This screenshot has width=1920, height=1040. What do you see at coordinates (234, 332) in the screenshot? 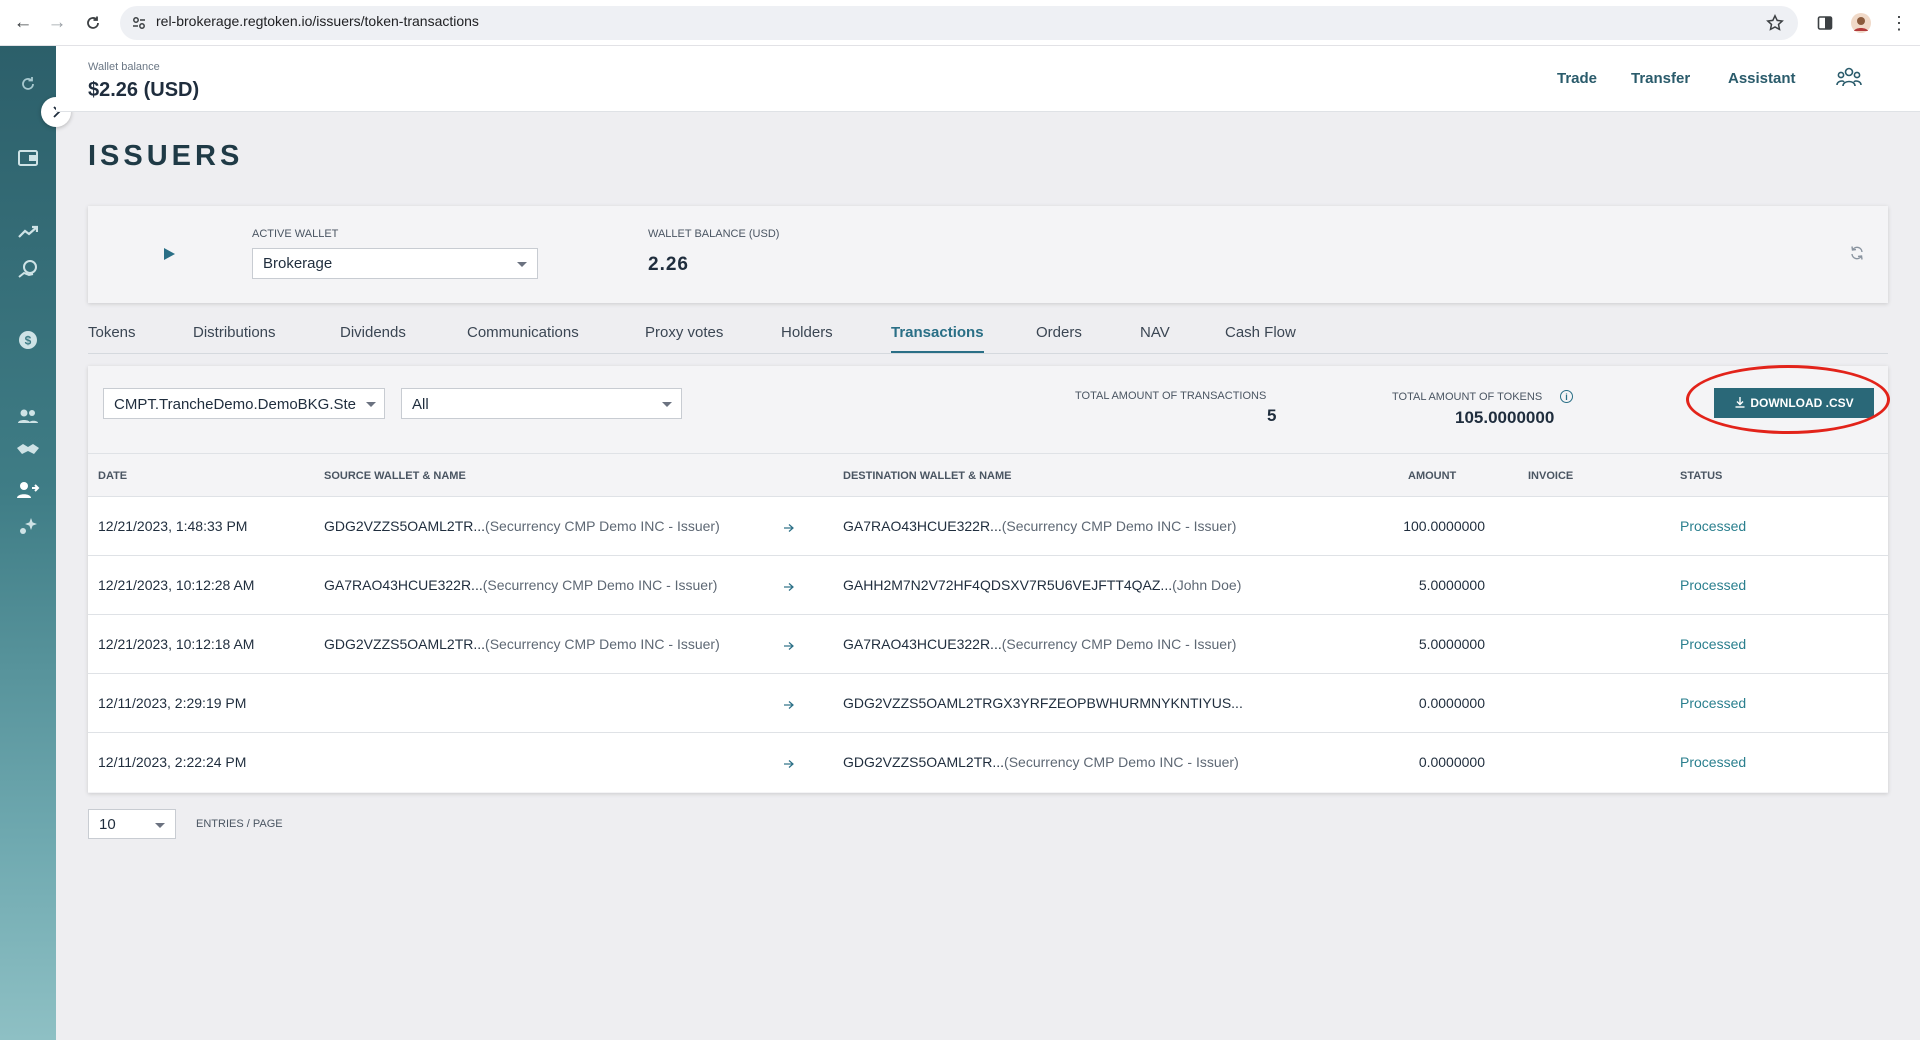
I see `tab-distributions: Distributions` at bounding box center [234, 332].